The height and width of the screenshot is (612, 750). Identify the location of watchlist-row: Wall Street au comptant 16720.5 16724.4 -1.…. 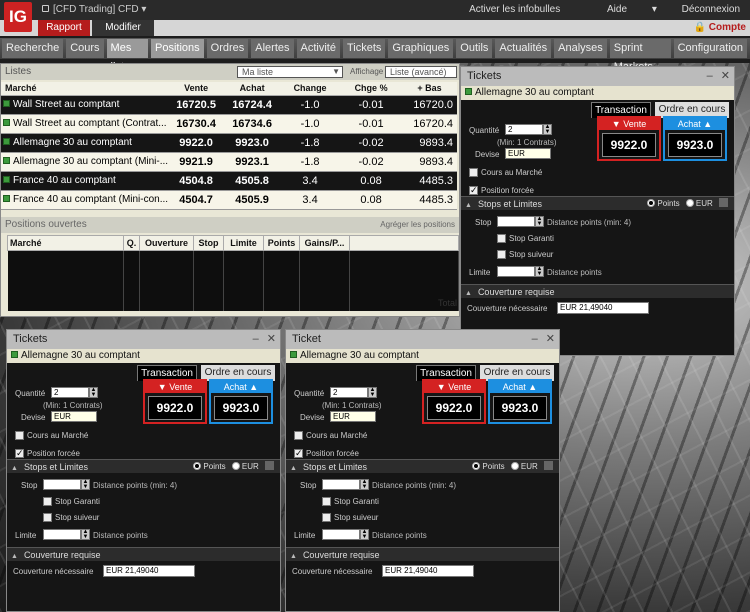
(229, 105).